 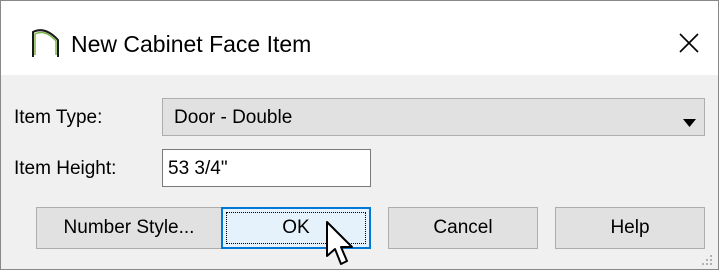 I want to click on cancel-button-label: Cancel, so click(x=463, y=227).